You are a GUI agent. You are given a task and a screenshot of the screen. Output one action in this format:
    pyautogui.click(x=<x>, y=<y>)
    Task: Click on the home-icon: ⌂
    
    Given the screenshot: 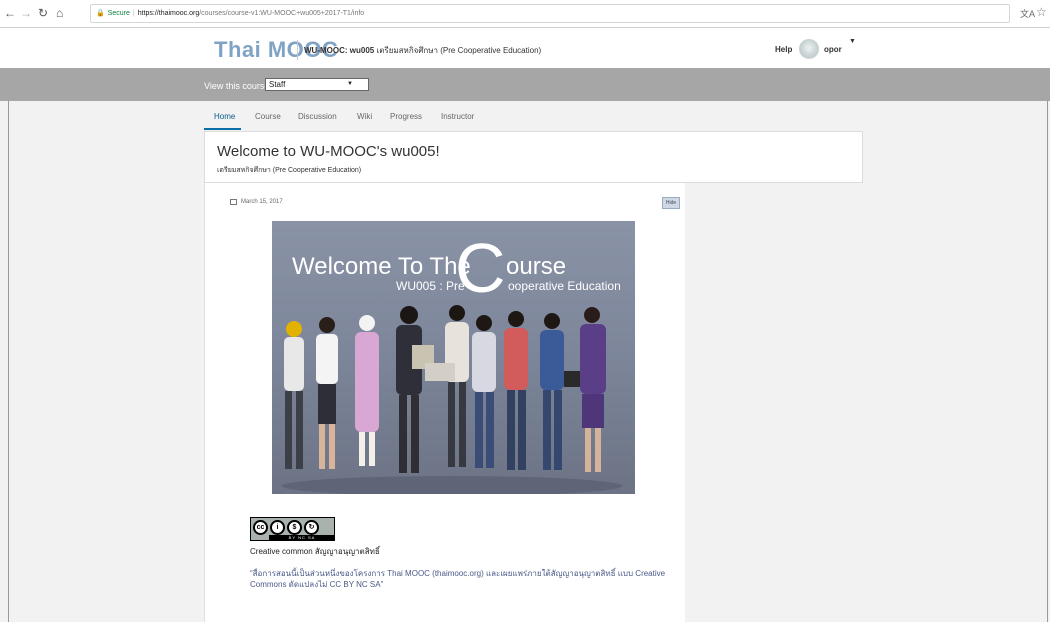 What is the action you would take?
    pyautogui.click(x=59, y=13)
    